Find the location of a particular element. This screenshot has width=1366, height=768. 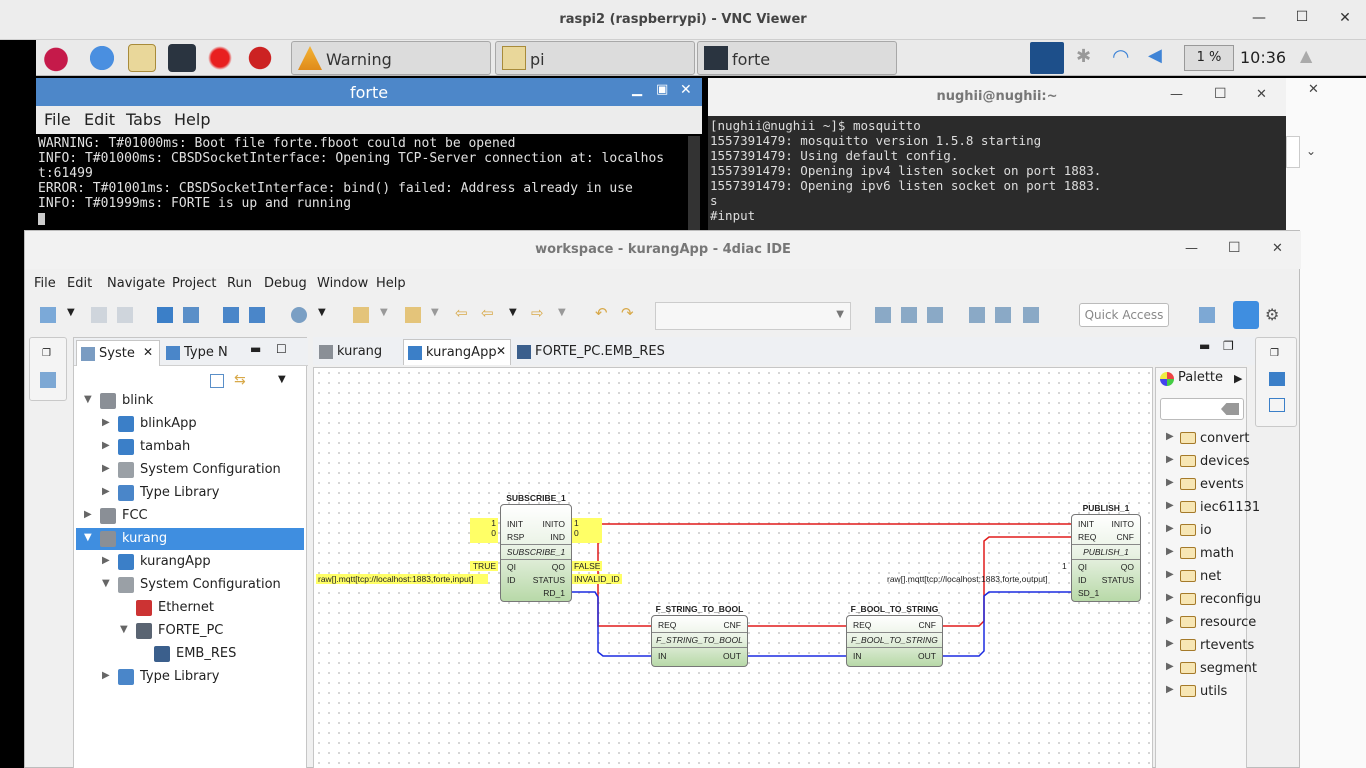

port-out: OUT is located at coordinates (732, 656).